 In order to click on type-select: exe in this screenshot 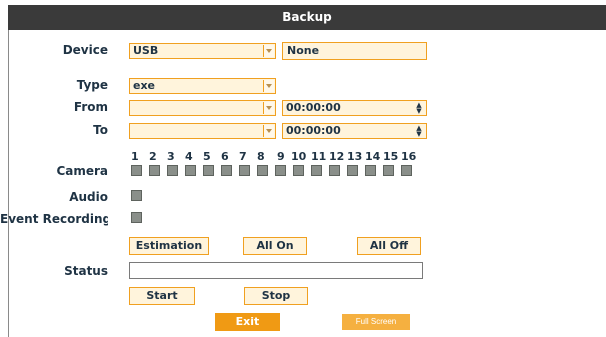, I will do `click(202, 86)`.